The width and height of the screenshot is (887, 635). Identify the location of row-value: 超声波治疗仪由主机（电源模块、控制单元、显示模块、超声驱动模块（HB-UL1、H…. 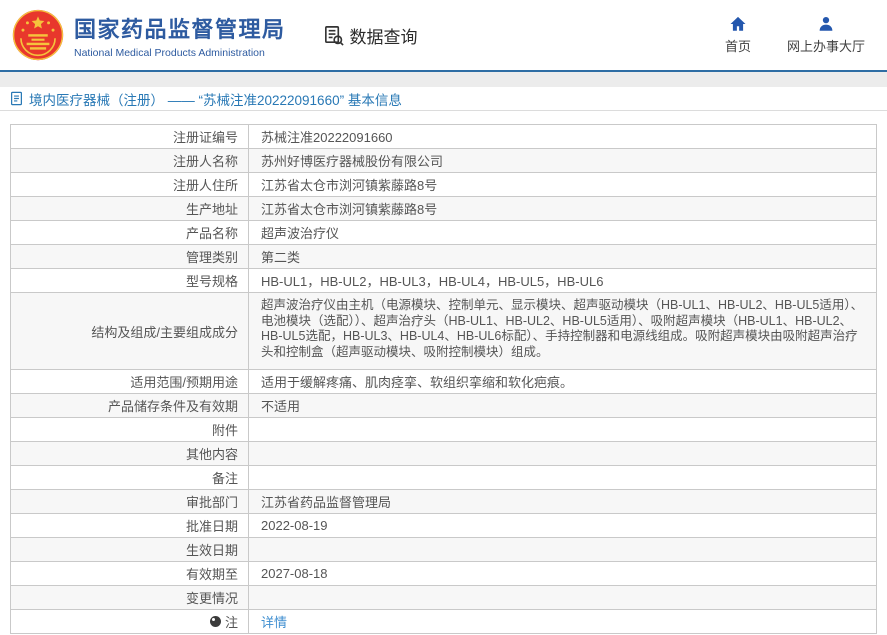
(562, 328).